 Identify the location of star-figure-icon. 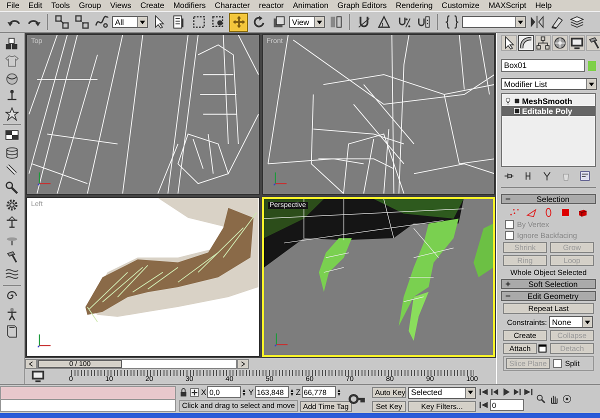
(12, 113).